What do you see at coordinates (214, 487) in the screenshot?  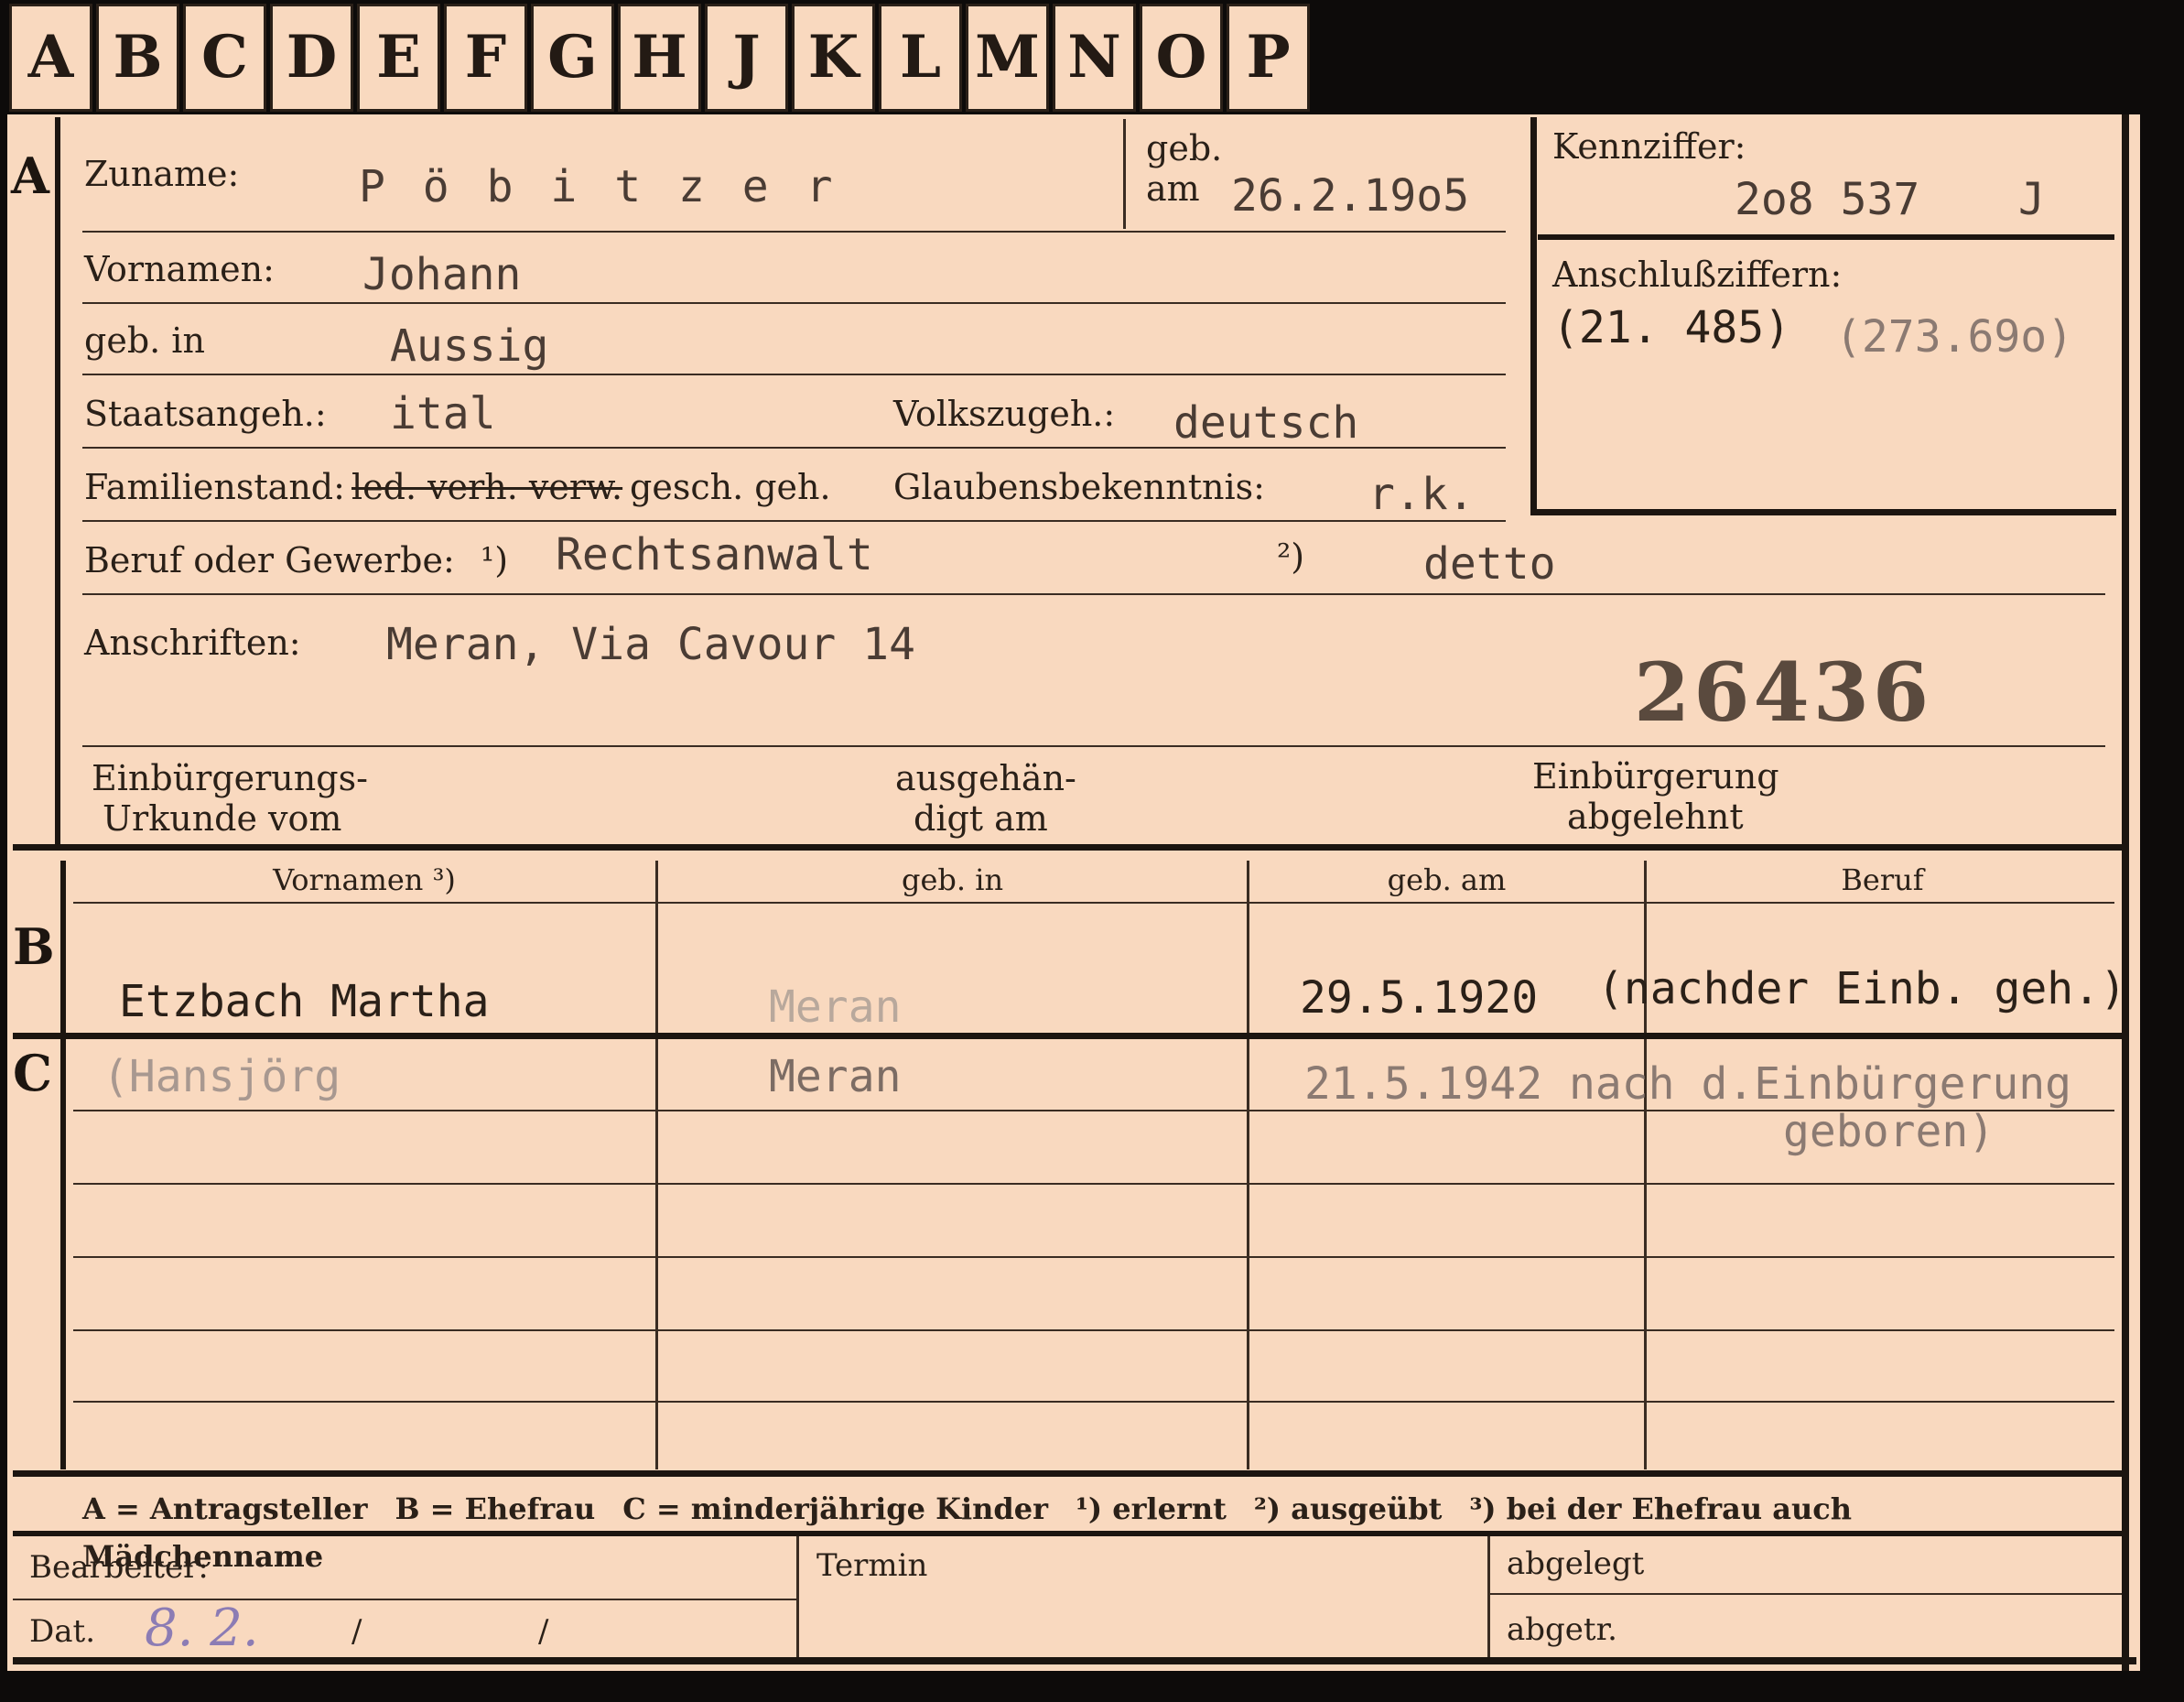 I see `familienstand-label: Familienstand:` at bounding box center [214, 487].